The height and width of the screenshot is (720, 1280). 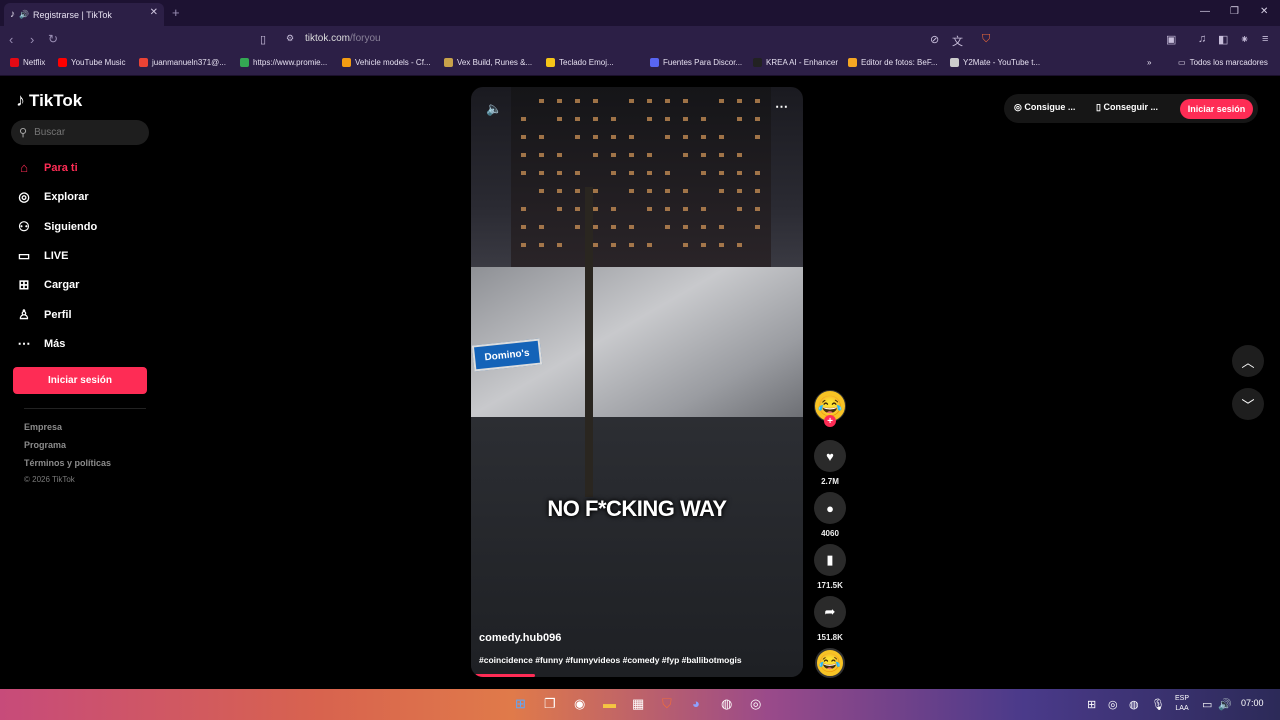 I want to click on translate-icon: 文, so click(x=957, y=41).